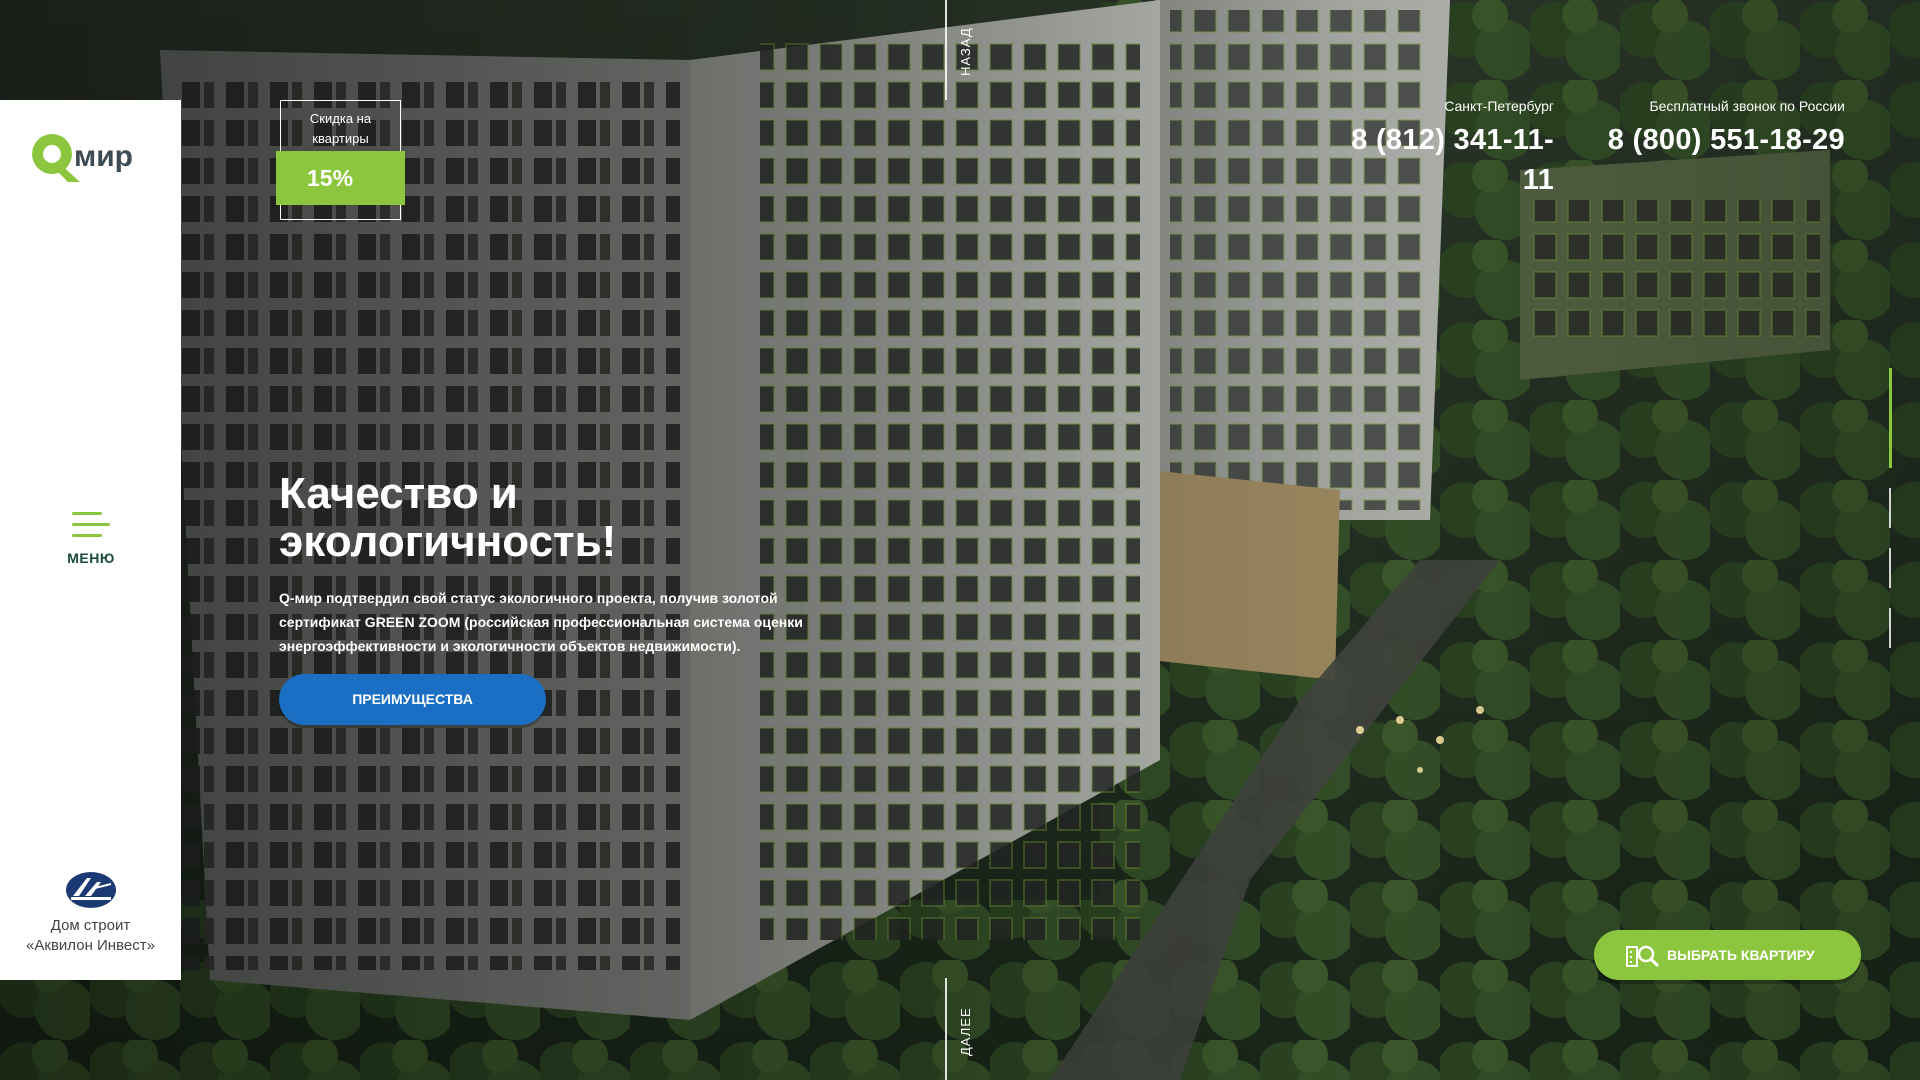  What do you see at coordinates (340, 178) in the screenshot?
I see `discount-value: 15%` at bounding box center [340, 178].